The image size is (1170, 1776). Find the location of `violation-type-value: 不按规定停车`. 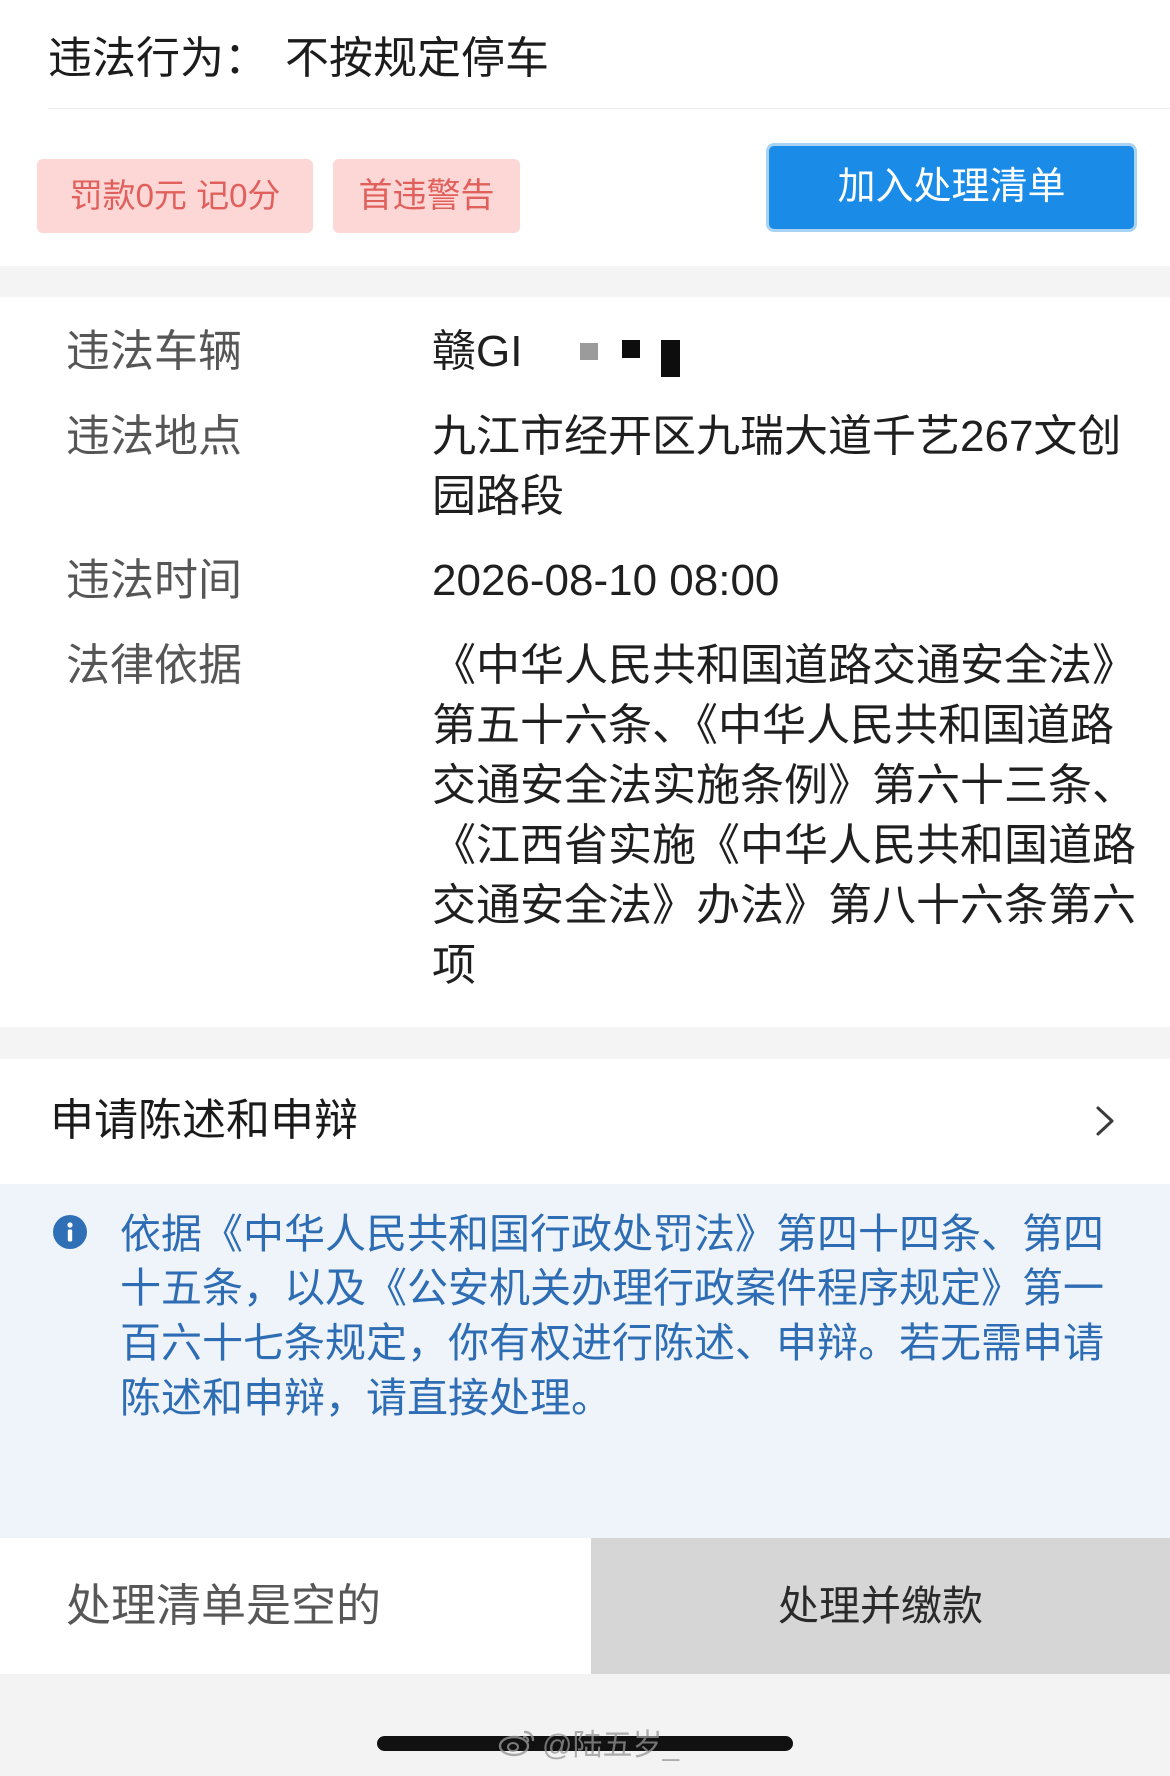

violation-type-value: 不按规定停车 is located at coordinates (417, 58).